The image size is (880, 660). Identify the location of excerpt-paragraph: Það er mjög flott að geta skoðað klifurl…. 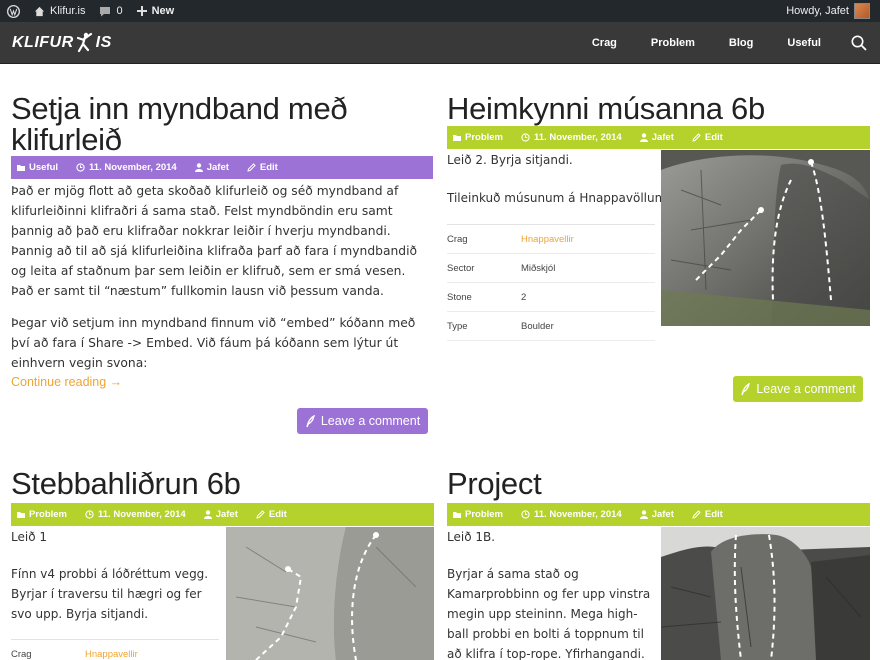
(214, 241).